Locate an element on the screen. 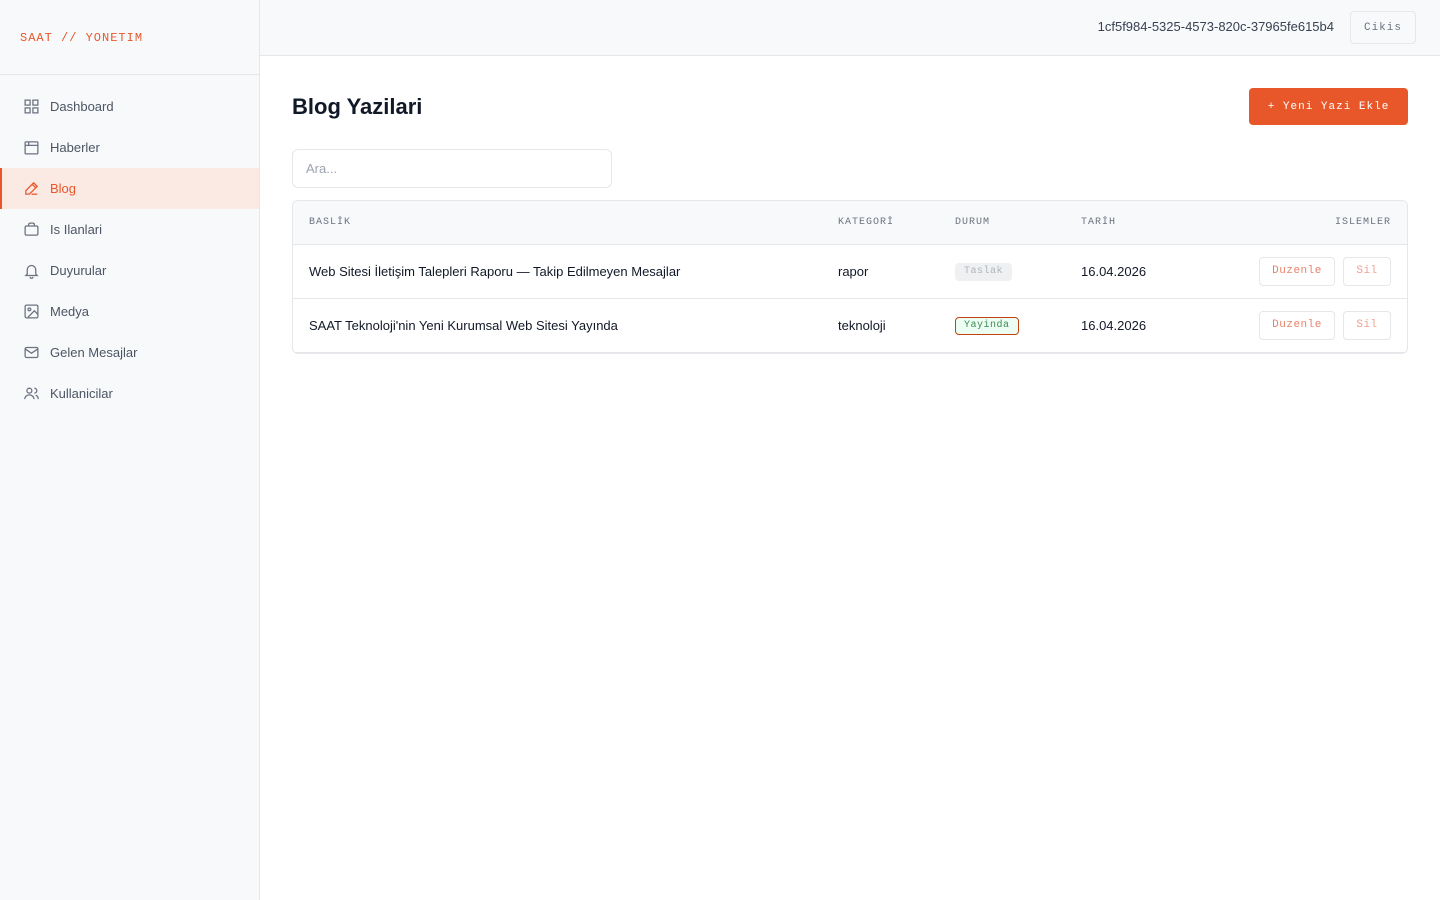  brand-logo: SAAT // YONETIM is located at coordinates (129, 37).